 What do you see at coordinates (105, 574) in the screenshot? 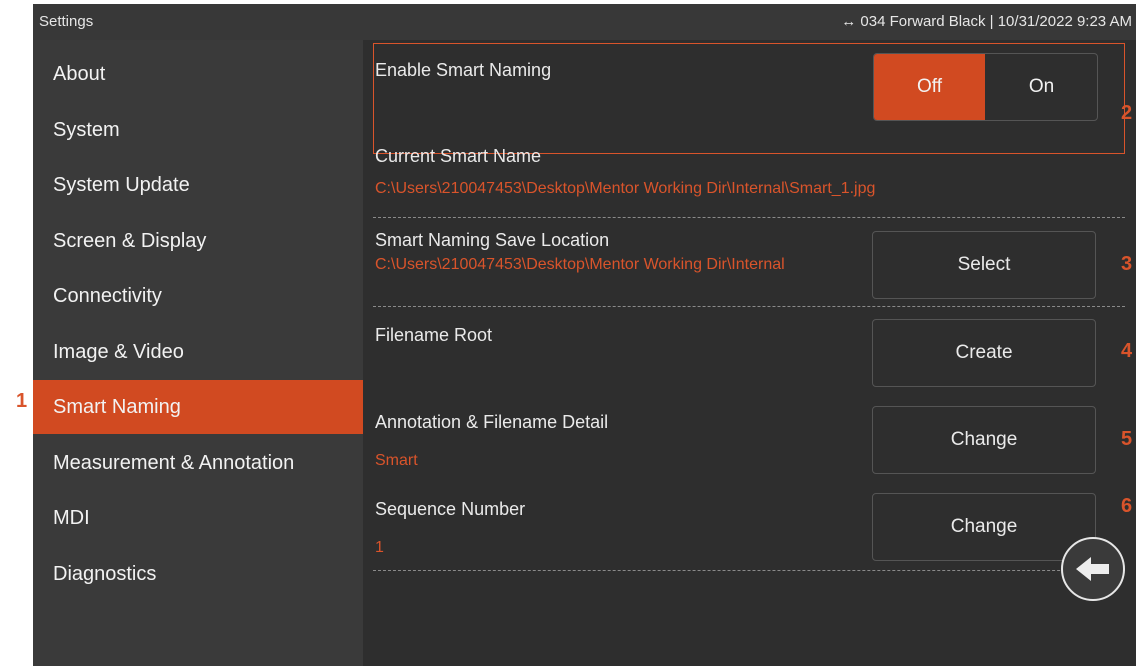
I see `sidebar-item-label: Diagnostics` at bounding box center [105, 574].